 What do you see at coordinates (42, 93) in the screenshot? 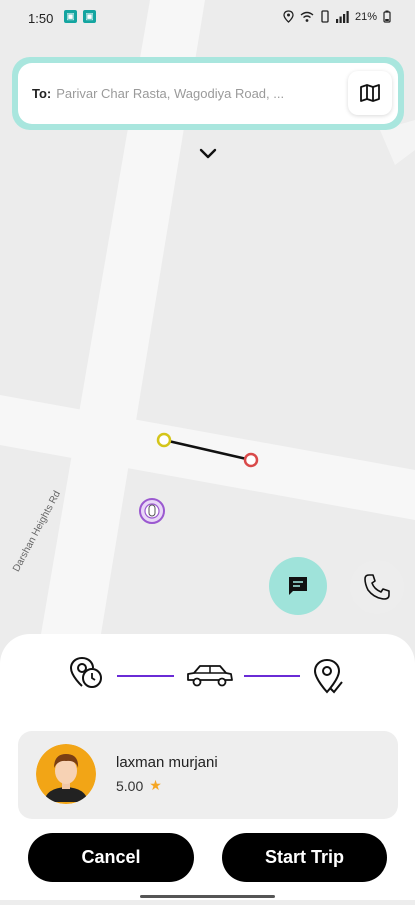
I see `to-label: To:` at bounding box center [42, 93].